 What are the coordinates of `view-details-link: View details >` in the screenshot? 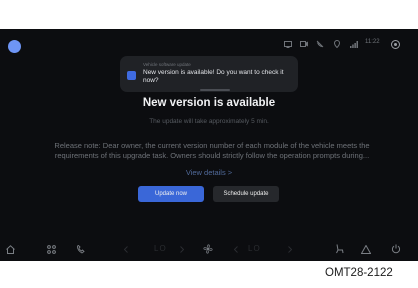 It's located at (209, 172).